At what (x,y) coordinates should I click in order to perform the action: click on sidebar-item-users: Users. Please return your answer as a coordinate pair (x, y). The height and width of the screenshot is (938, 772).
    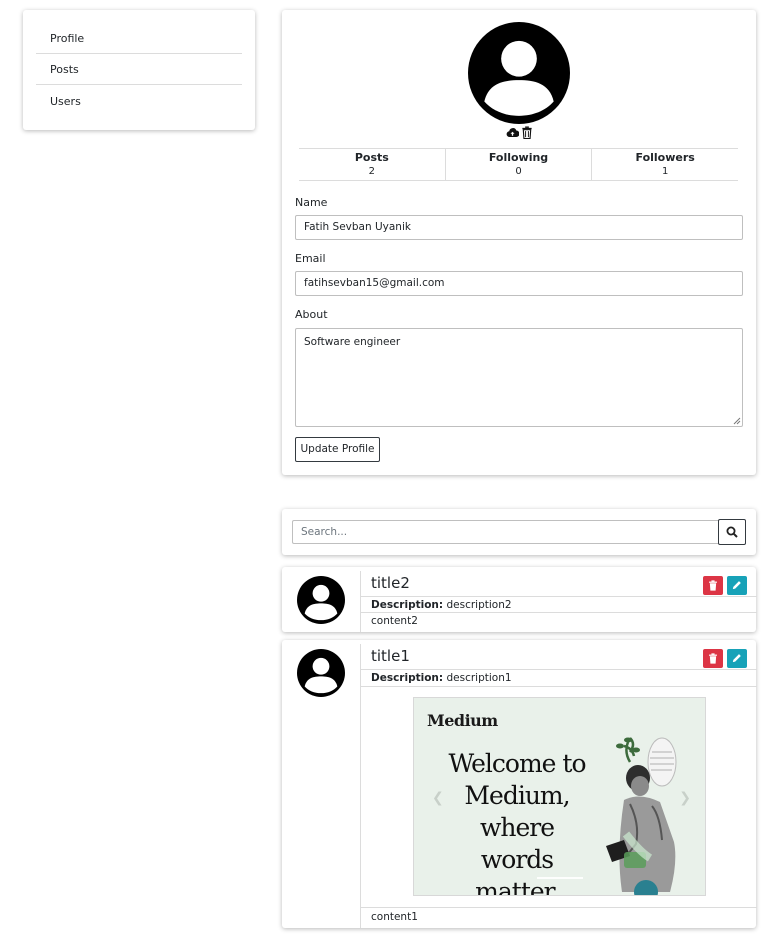
    Looking at the image, I should click on (139, 101).